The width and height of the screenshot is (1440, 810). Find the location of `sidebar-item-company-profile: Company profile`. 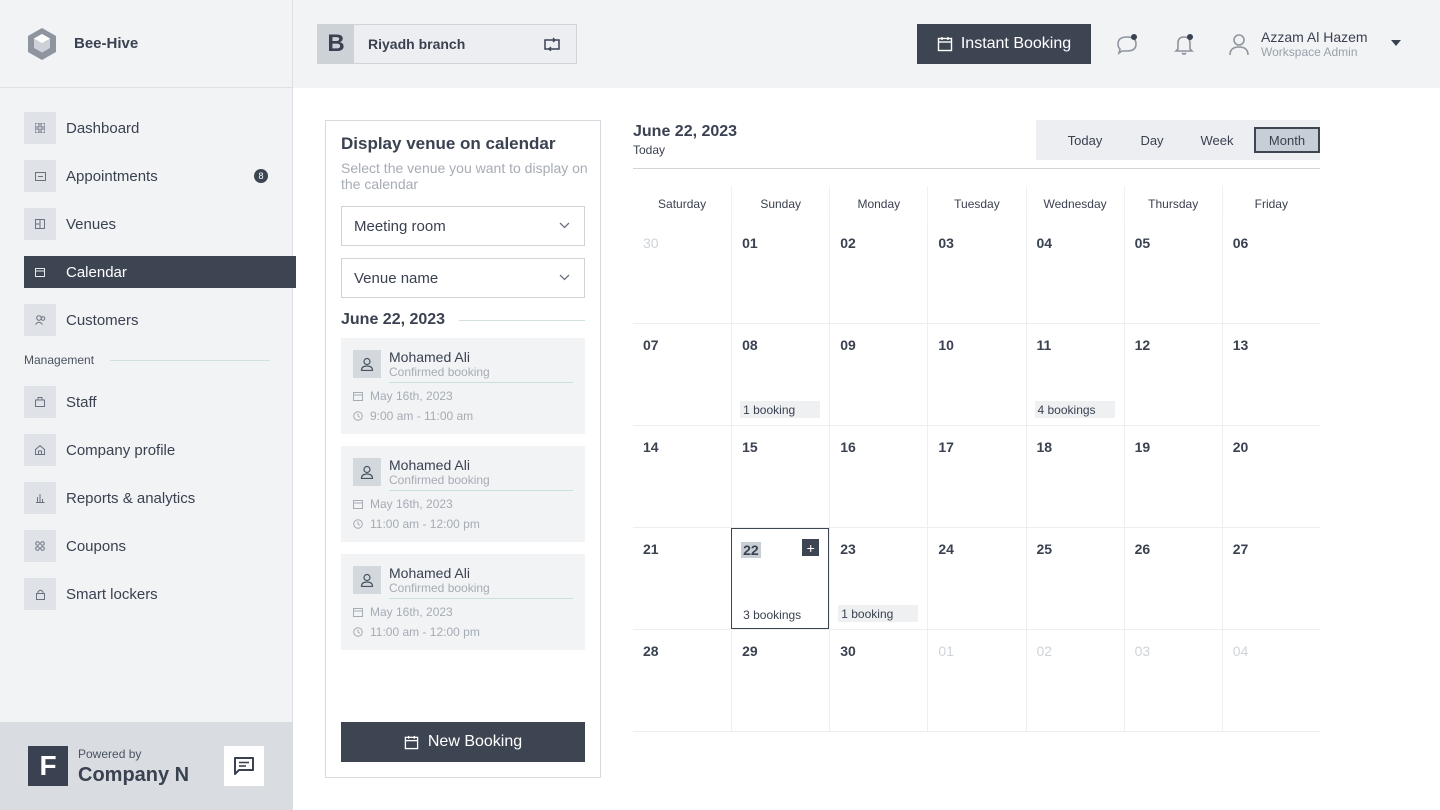

sidebar-item-company-profile: Company profile is located at coordinates (160, 450).